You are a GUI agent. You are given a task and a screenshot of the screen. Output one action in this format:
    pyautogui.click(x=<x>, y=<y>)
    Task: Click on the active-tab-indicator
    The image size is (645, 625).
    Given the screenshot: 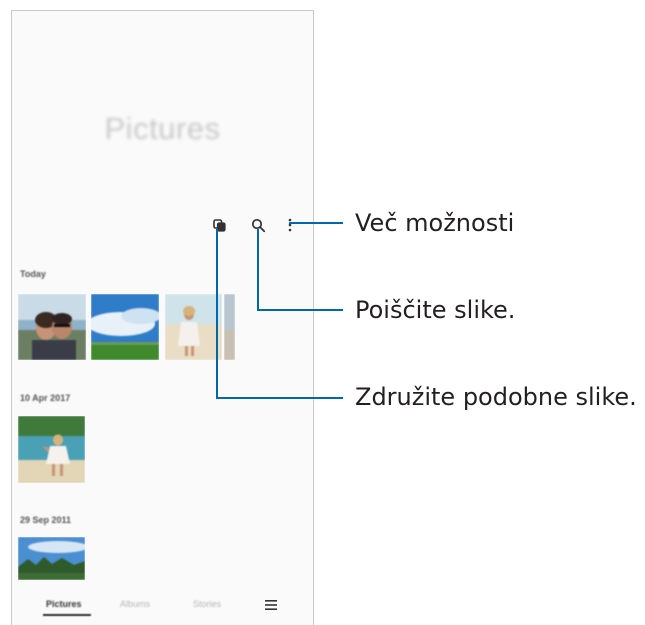 What is the action you would take?
    pyautogui.click(x=67, y=615)
    